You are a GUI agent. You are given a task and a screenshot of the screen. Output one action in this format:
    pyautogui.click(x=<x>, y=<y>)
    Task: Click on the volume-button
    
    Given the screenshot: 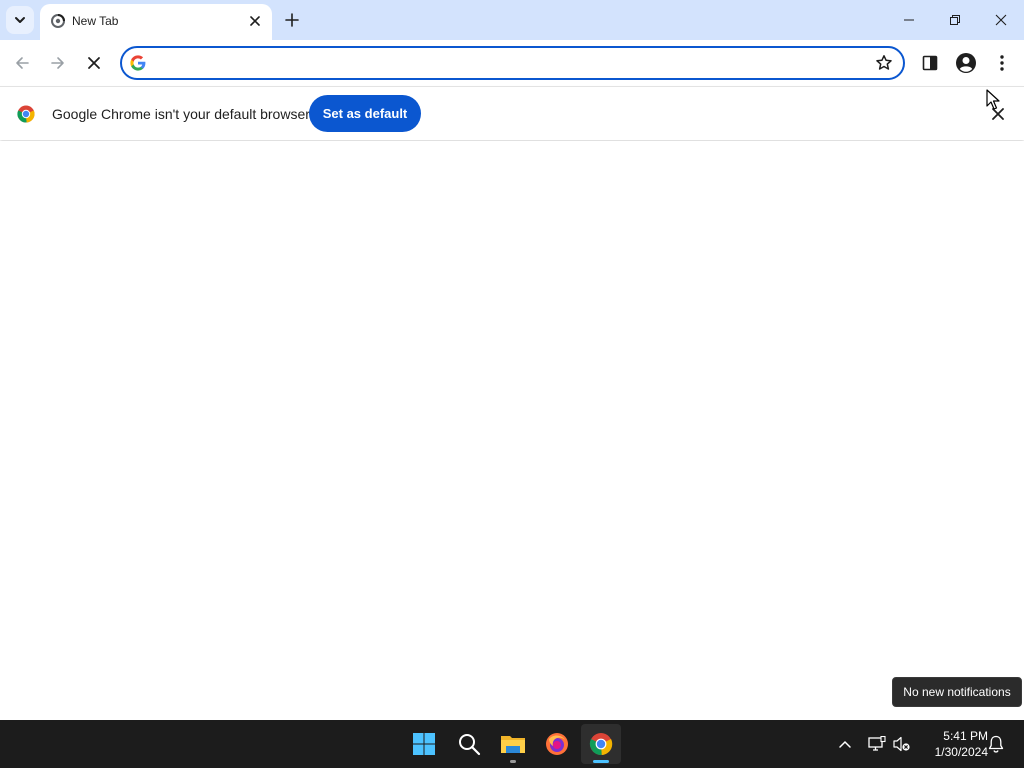 What is the action you would take?
    pyautogui.click(x=902, y=744)
    